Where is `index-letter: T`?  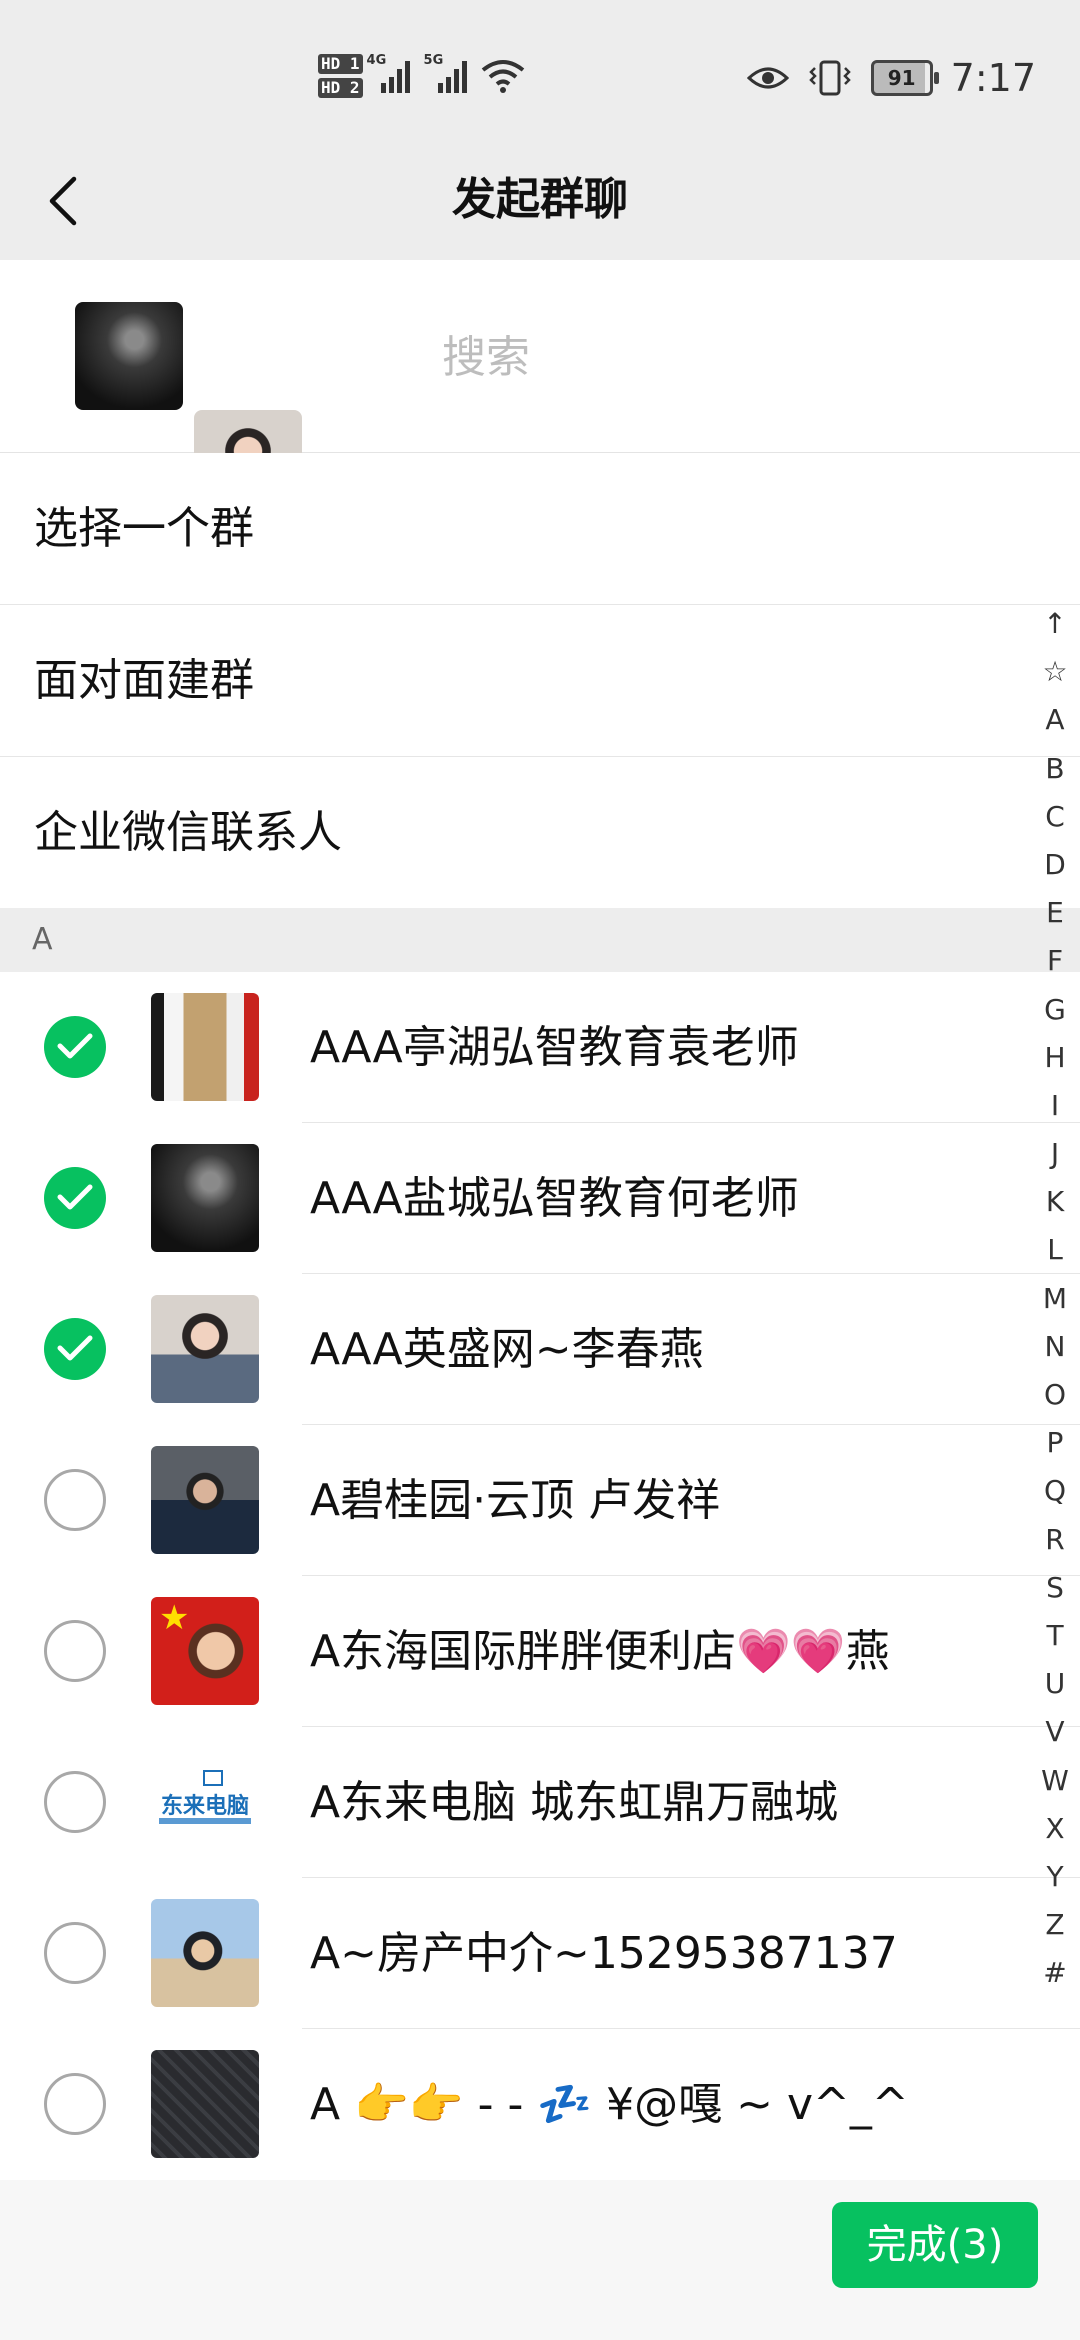 index-letter: T is located at coordinates (1055, 1636).